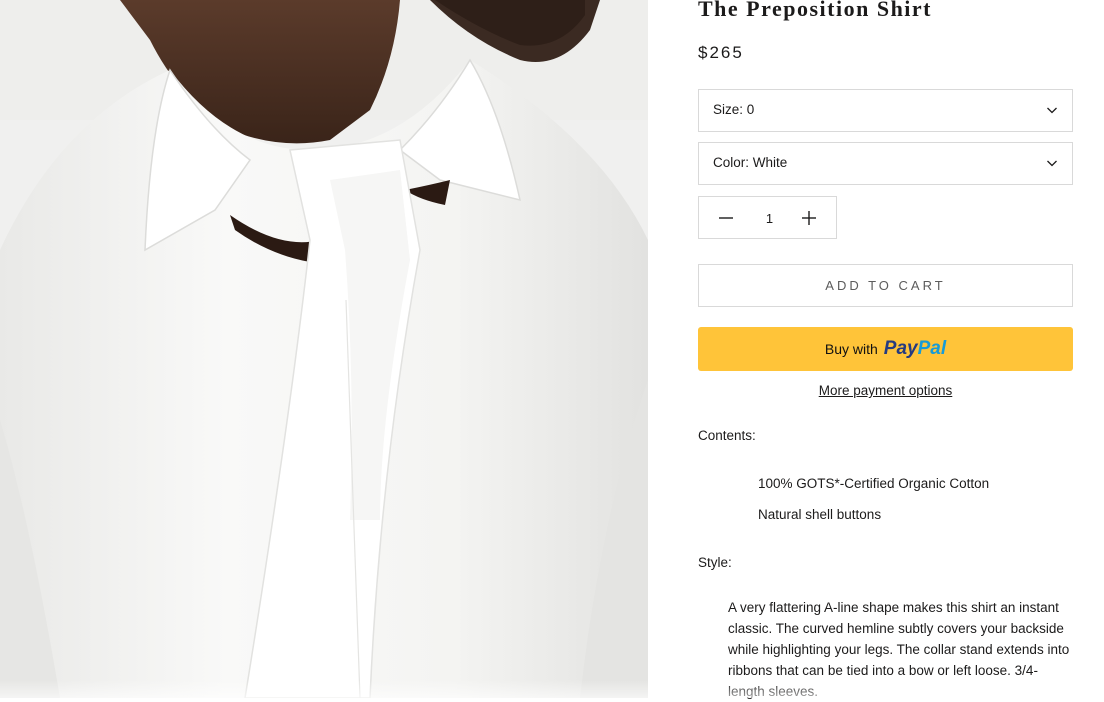  What do you see at coordinates (809, 218) in the screenshot?
I see `plus-icon` at bounding box center [809, 218].